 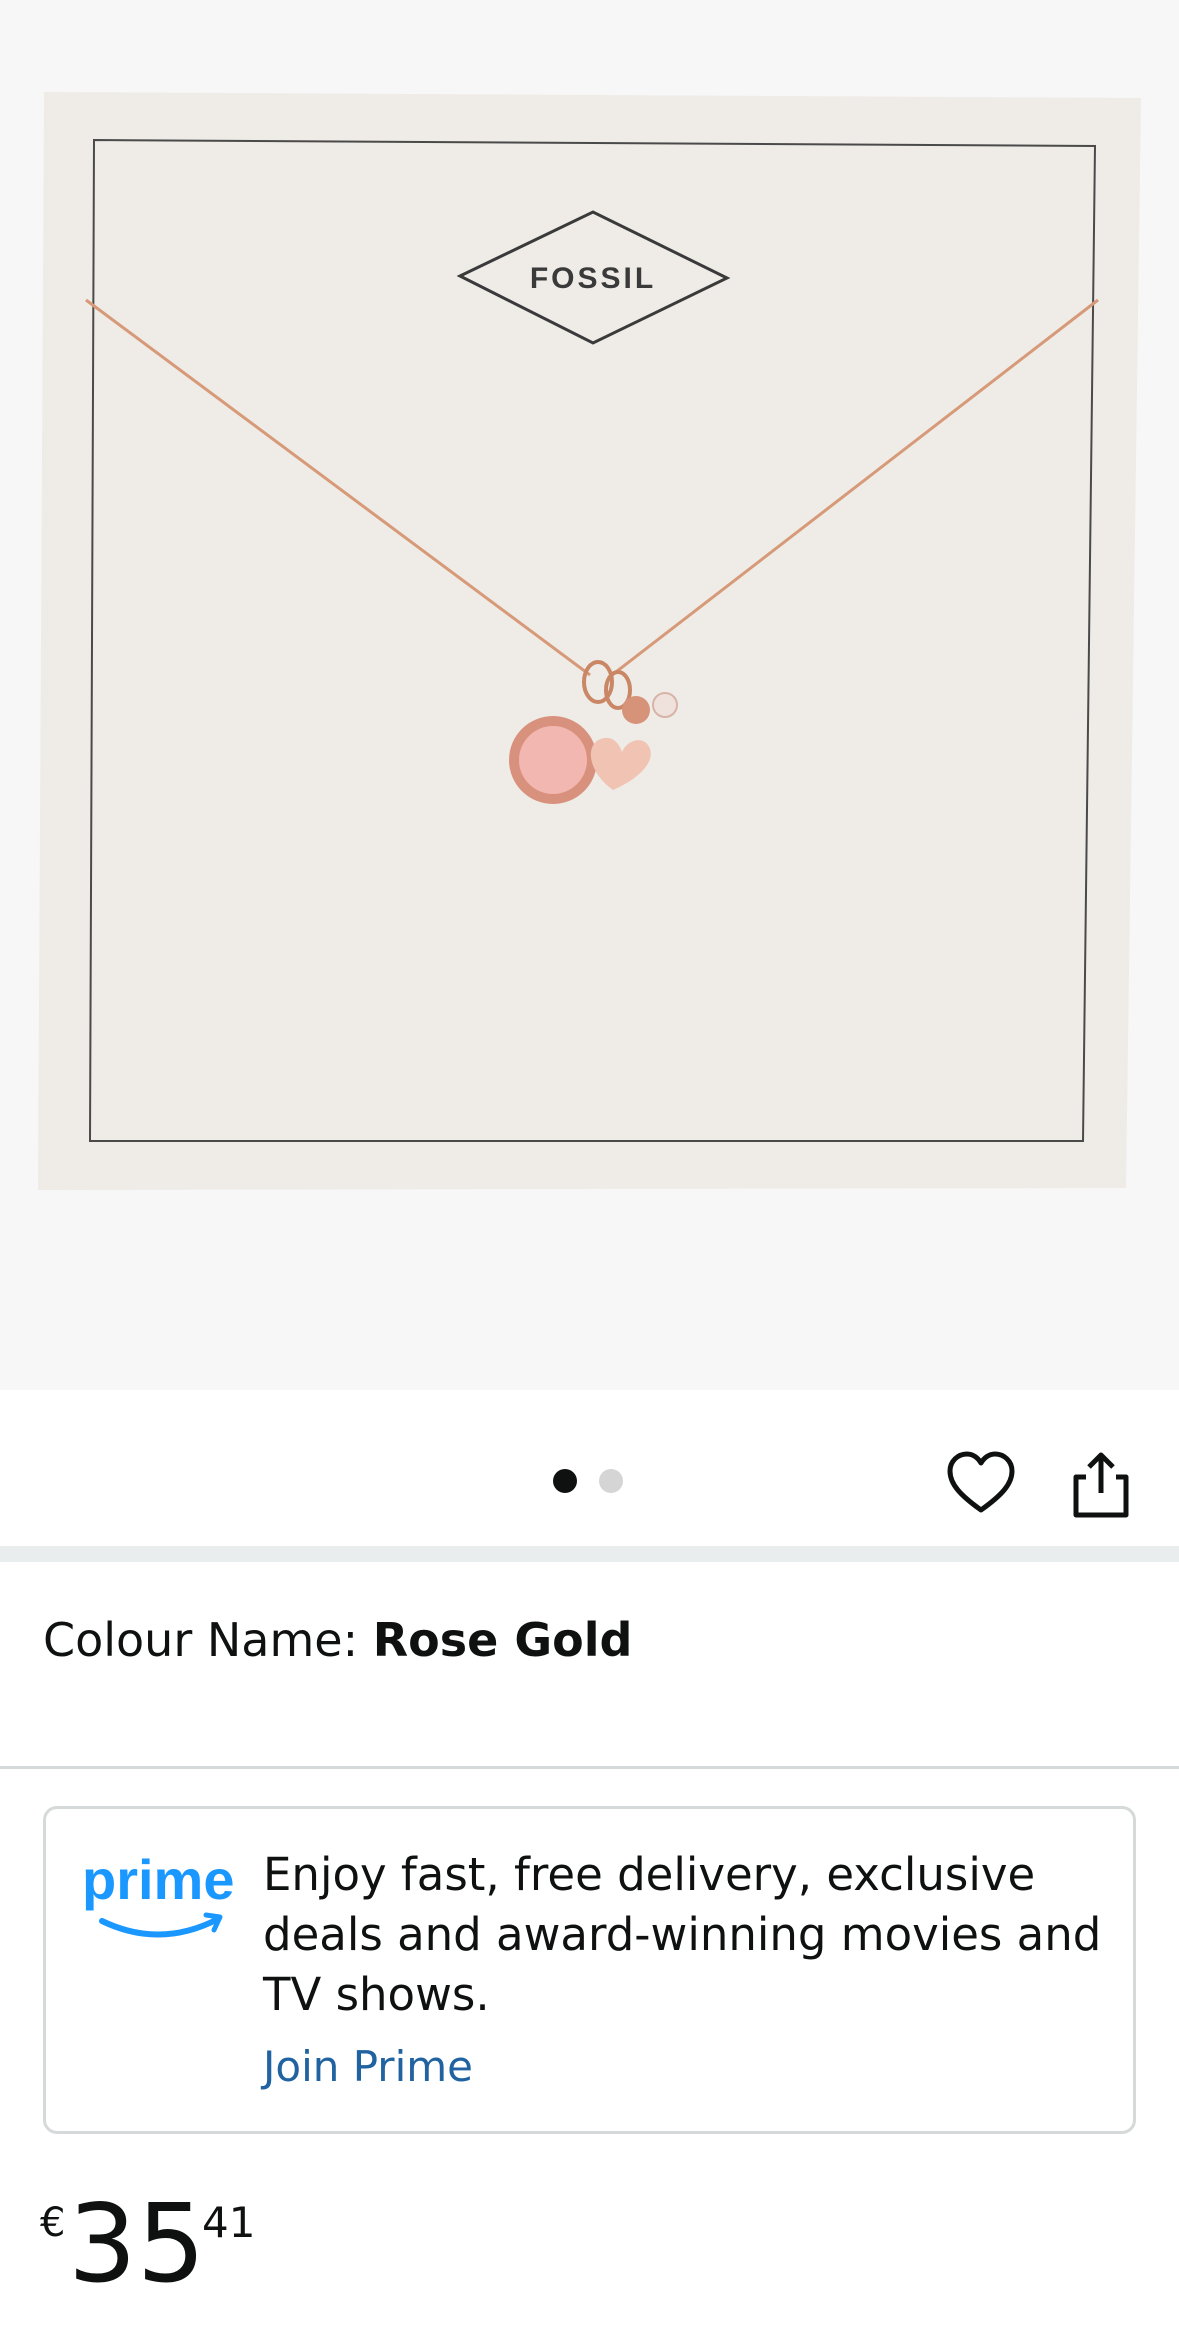 I want to click on pagination-dot-active, so click(x=565, y=1481).